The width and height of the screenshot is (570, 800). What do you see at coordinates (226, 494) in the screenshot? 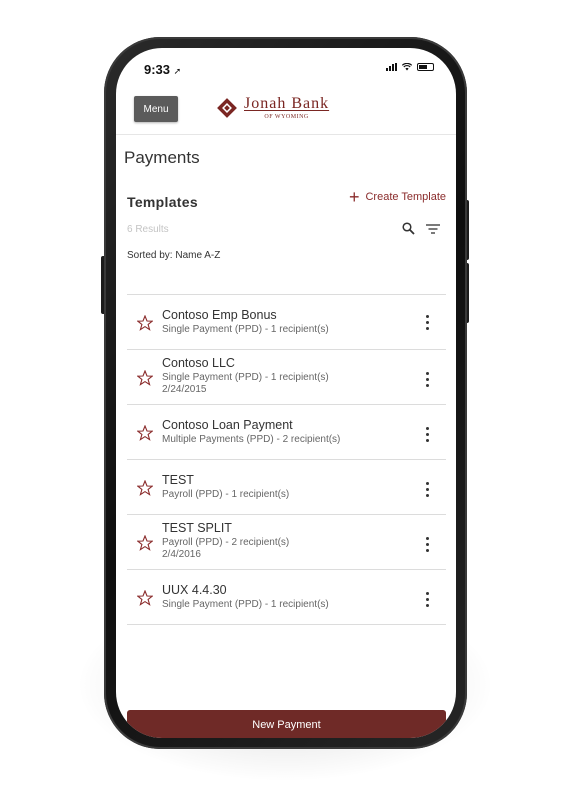
I see `template-detail: Payroll (PPD) - 1 recipient(s)` at bounding box center [226, 494].